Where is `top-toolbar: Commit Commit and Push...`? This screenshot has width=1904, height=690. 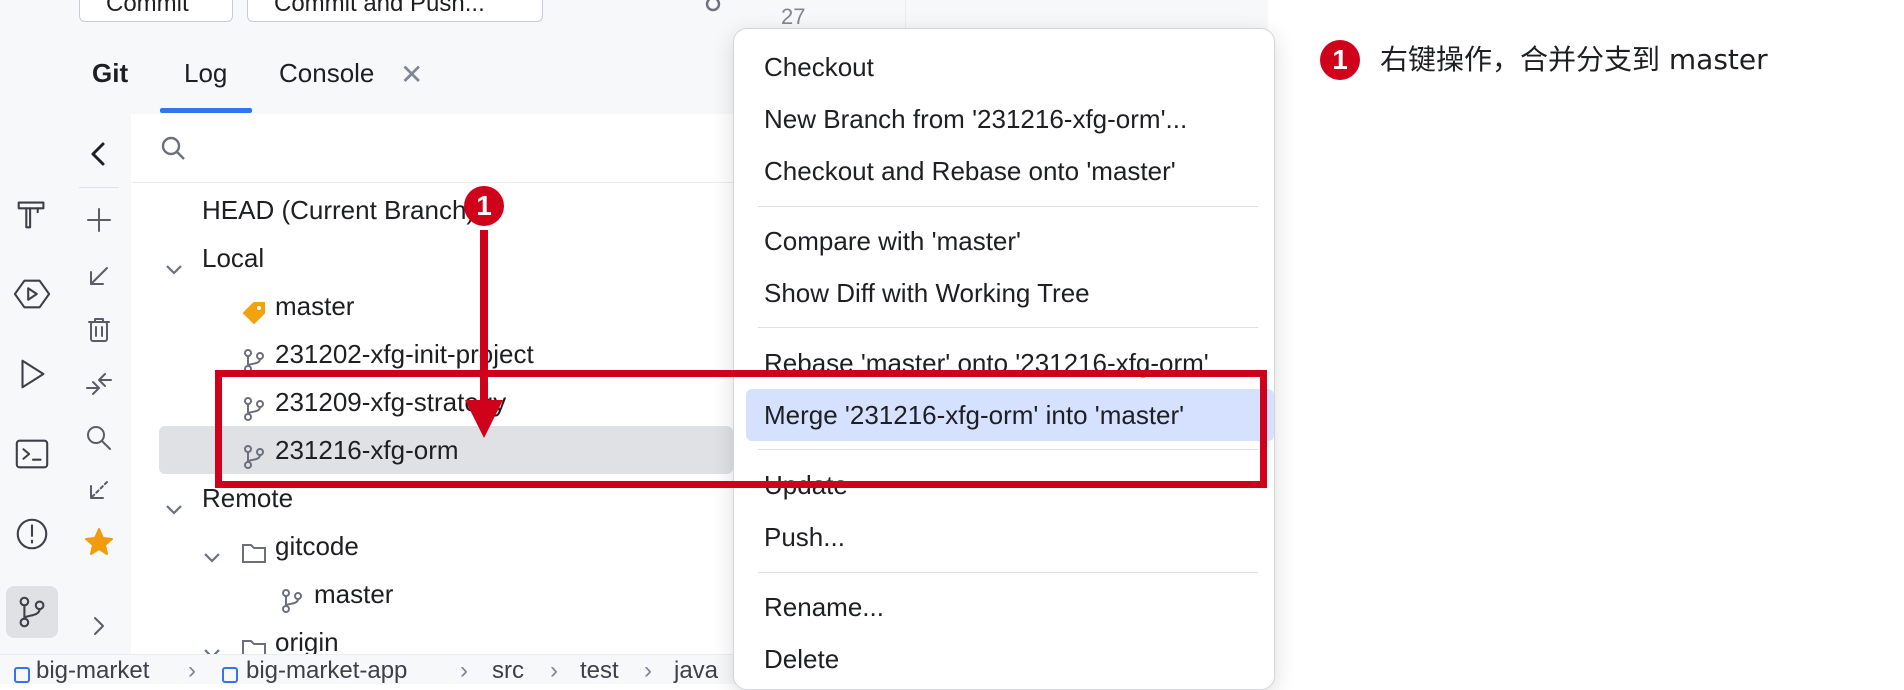
top-toolbar: Commit Commit and Push... is located at coordinates (400, 15).